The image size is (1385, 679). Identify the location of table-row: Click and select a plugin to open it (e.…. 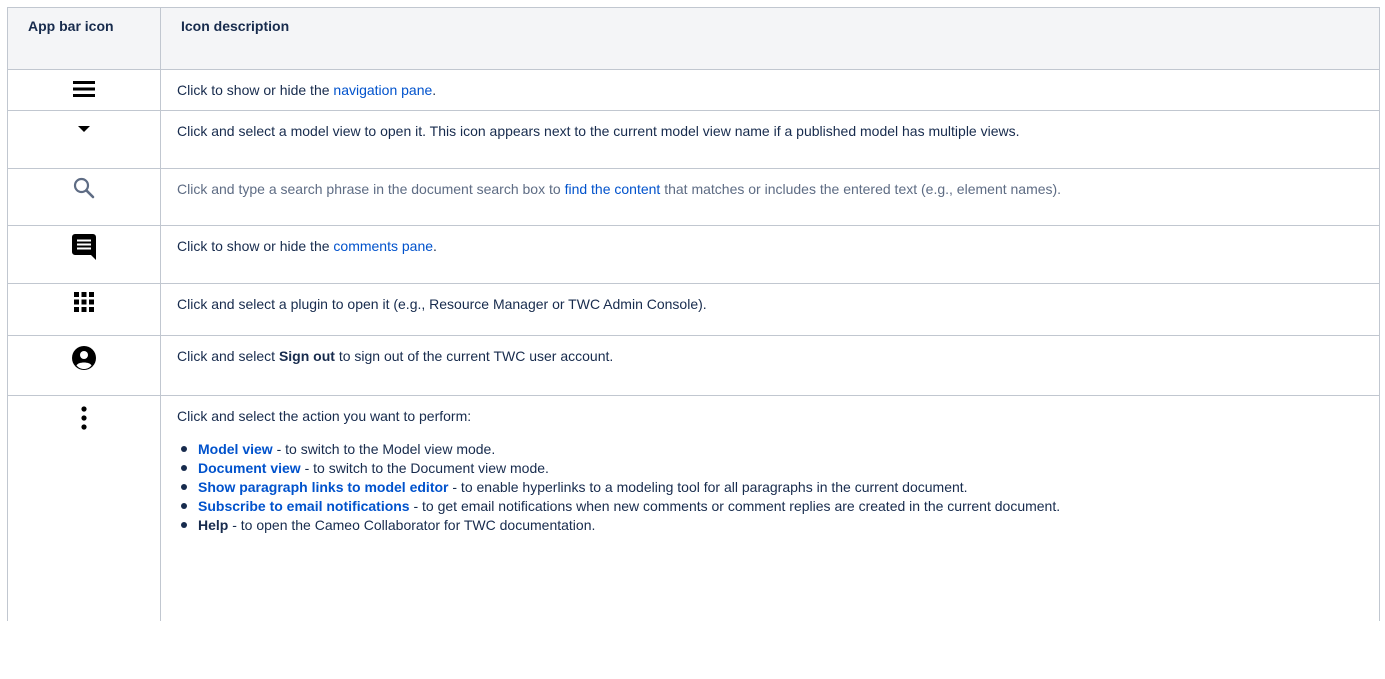
(693, 309).